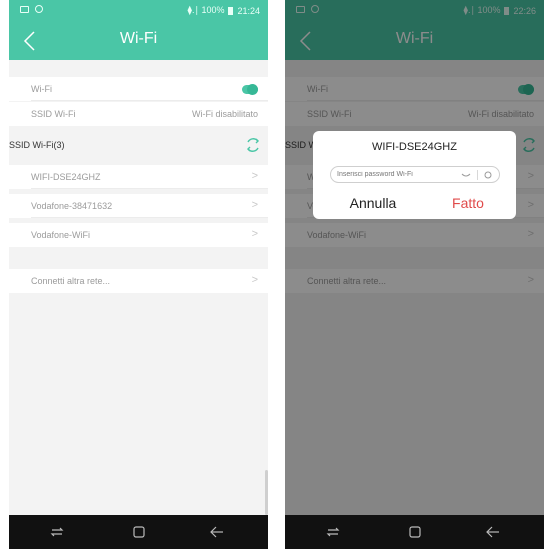  Describe the element at coordinates (53, 114) in the screenshot. I see `ssid-label: SSID Wi-Fi` at that location.